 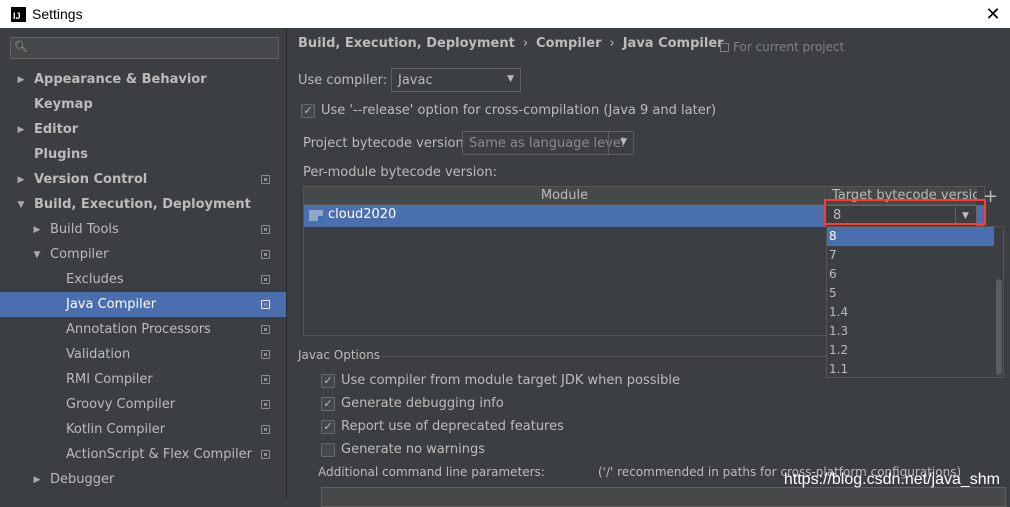 I want to click on sidebar-item-label: Annotation Processors, so click(x=138, y=329).